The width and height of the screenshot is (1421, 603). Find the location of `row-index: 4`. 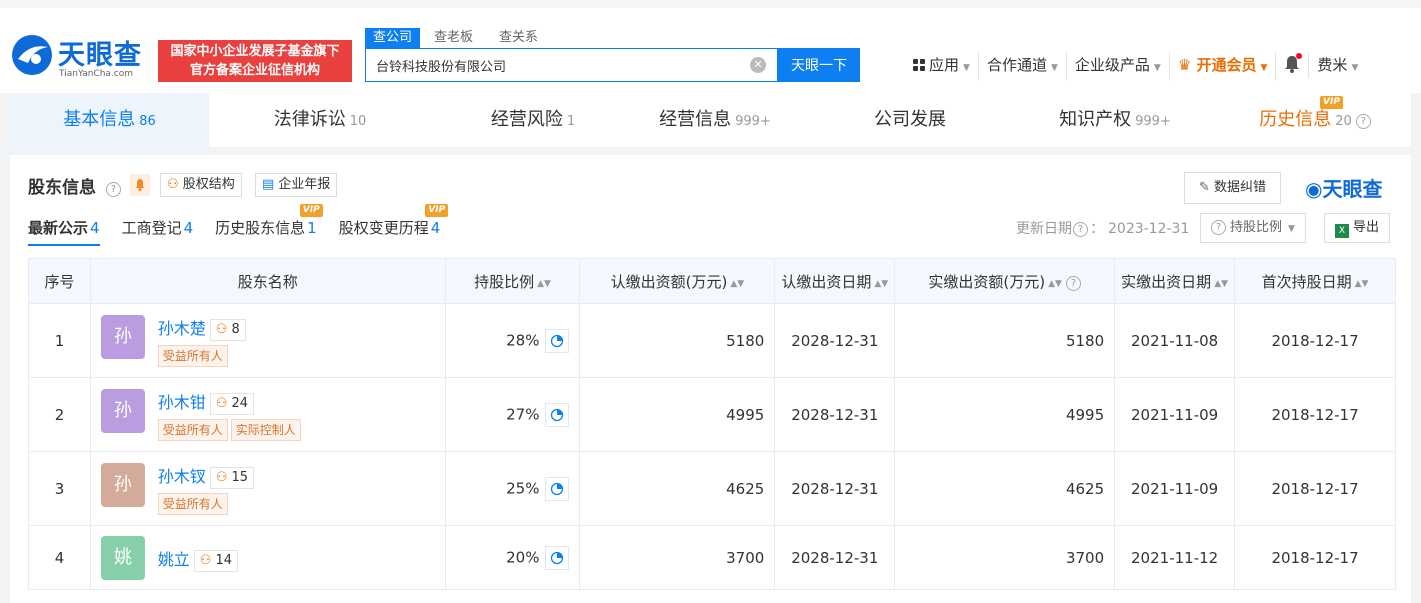

row-index: 4 is located at coordinates (59, 557).